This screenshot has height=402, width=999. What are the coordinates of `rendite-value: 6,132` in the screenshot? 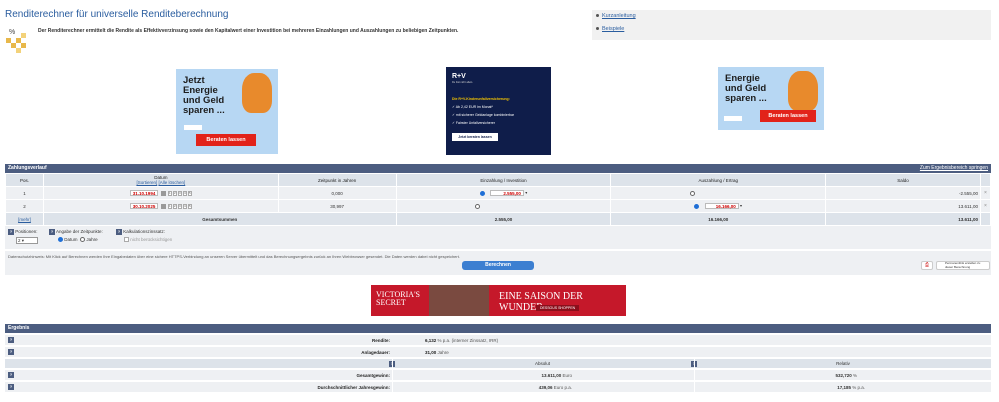 It's located at (431, 340).